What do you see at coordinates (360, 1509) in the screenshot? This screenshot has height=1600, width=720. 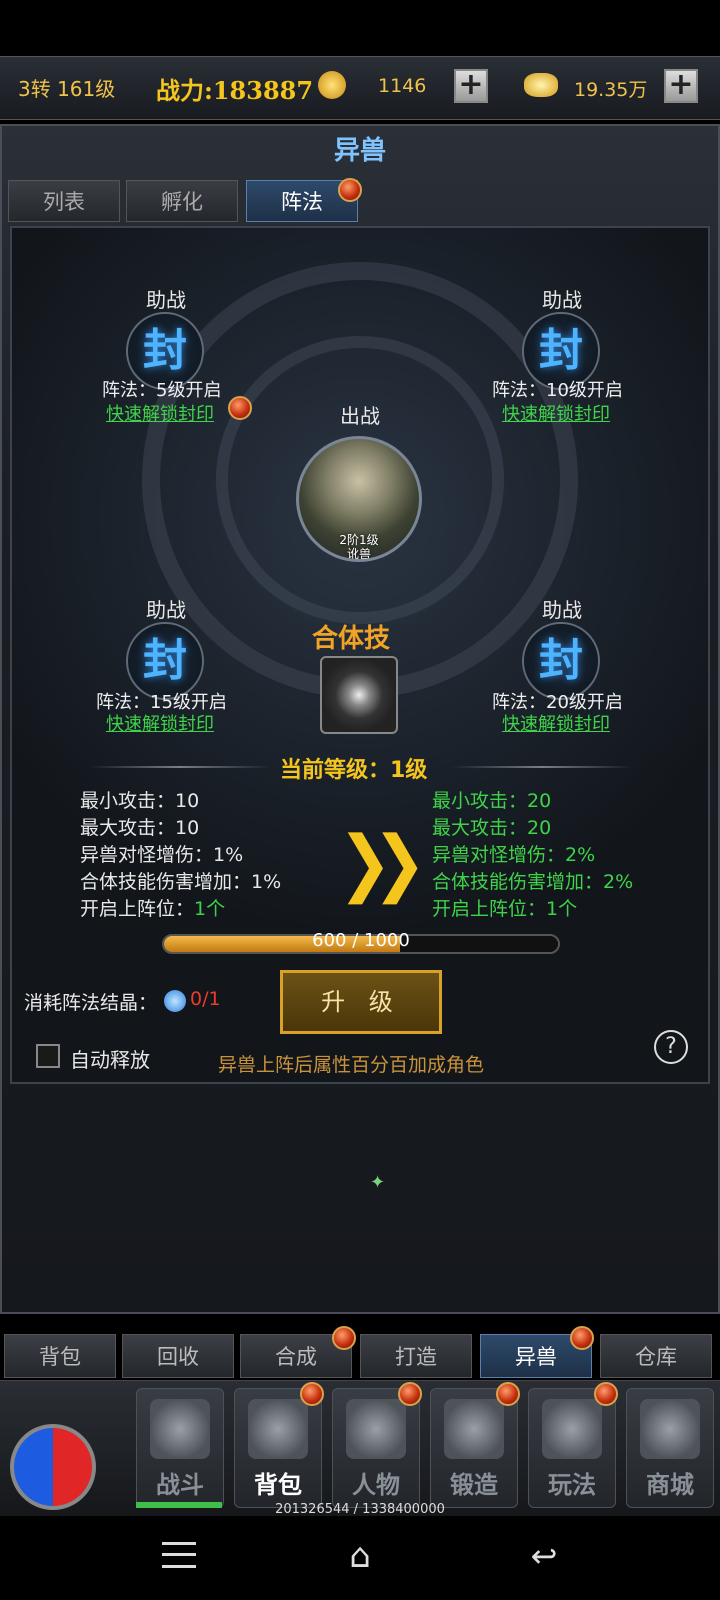 I see `exp-text: 201326544 / 1338400000` at bounding box center [360, 1509].